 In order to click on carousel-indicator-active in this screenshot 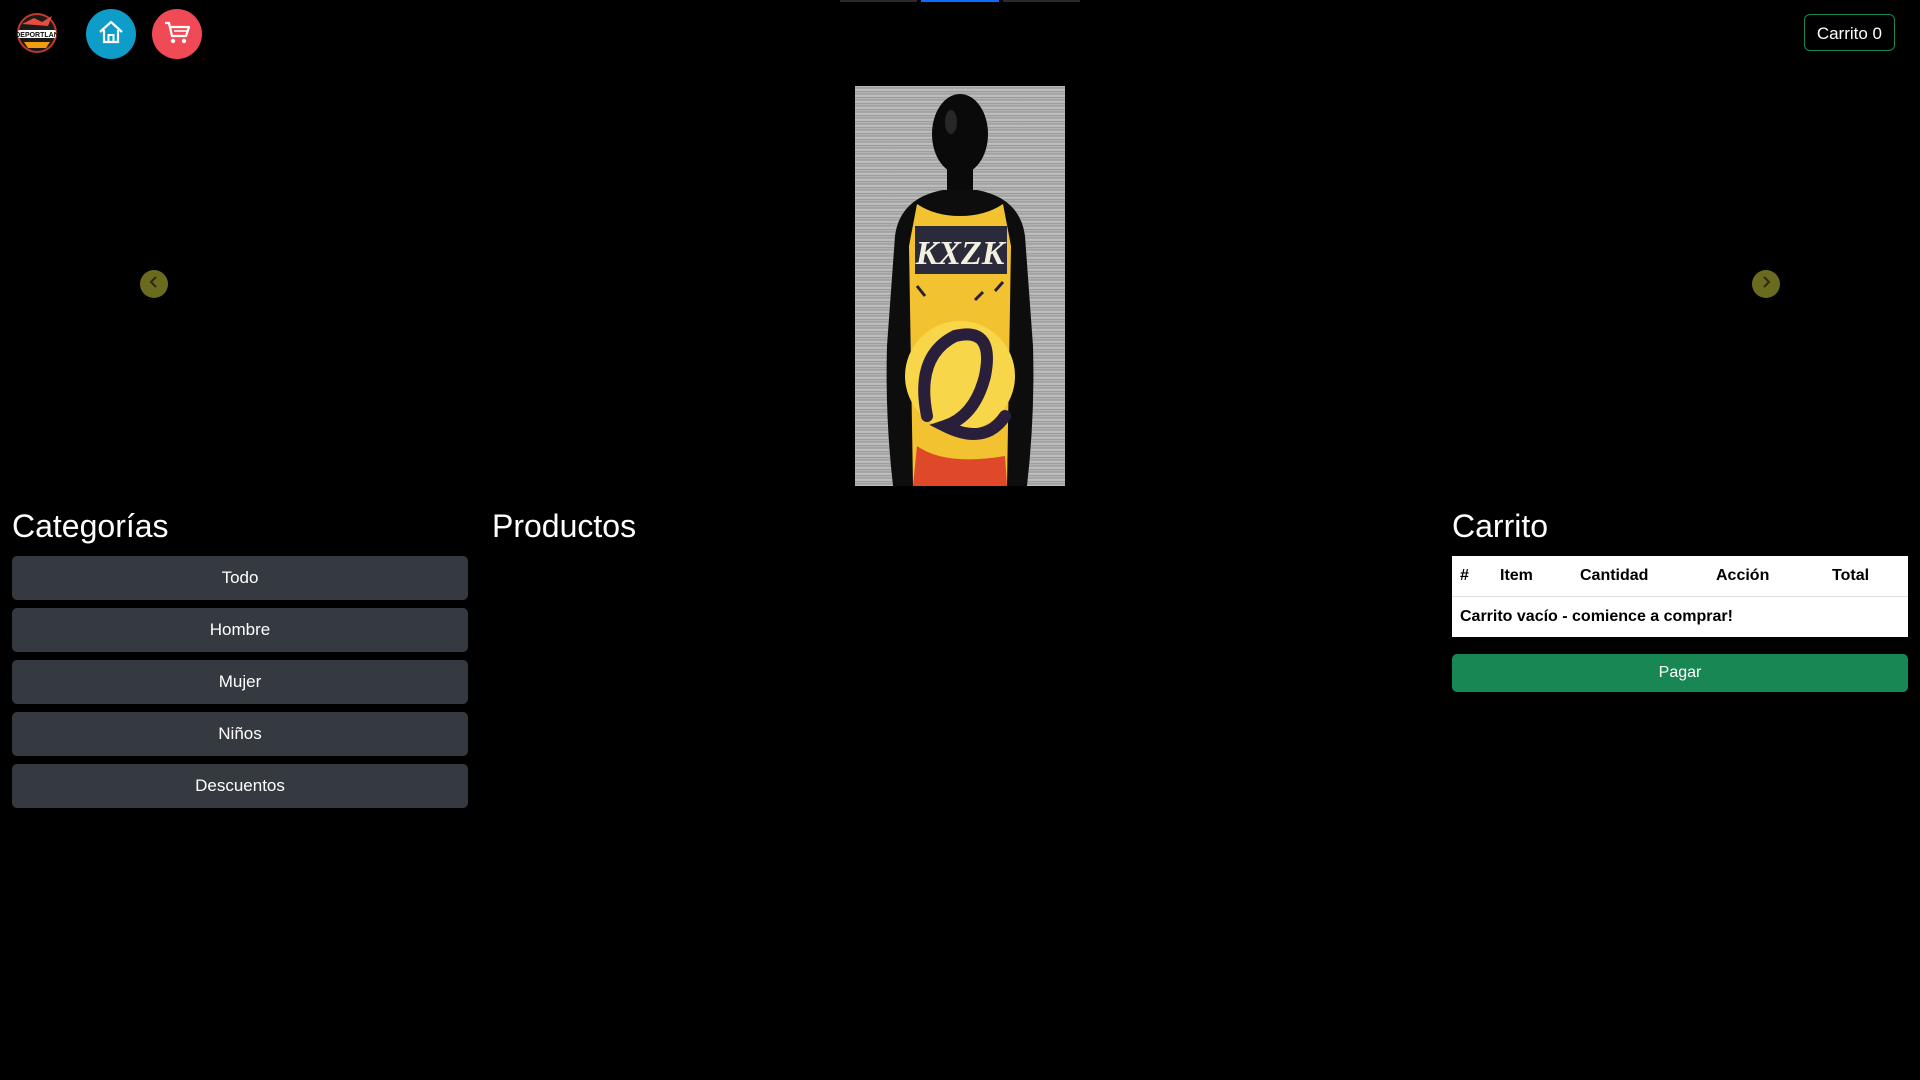, I will do `click(960, 1)`.